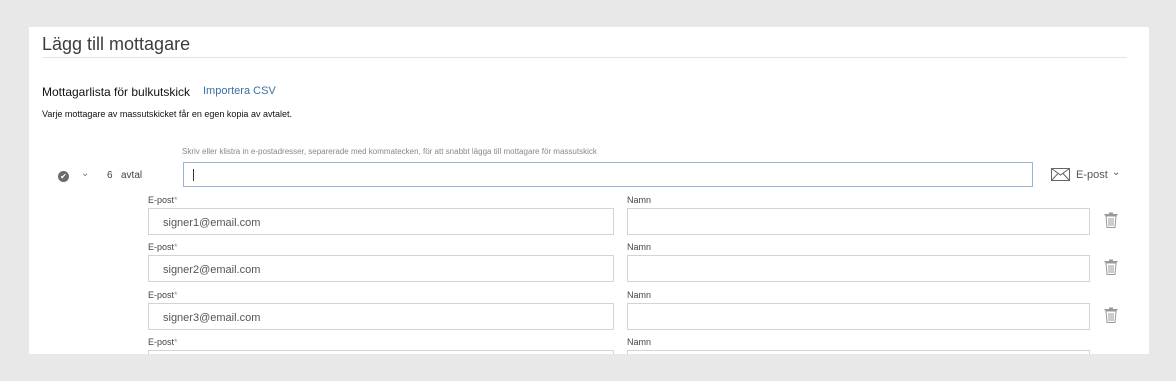  What do you see at coordinates (589, 345) in the screenshot?
I see `recipient-row: E-post* Namn` at bounding box center [589, 345].